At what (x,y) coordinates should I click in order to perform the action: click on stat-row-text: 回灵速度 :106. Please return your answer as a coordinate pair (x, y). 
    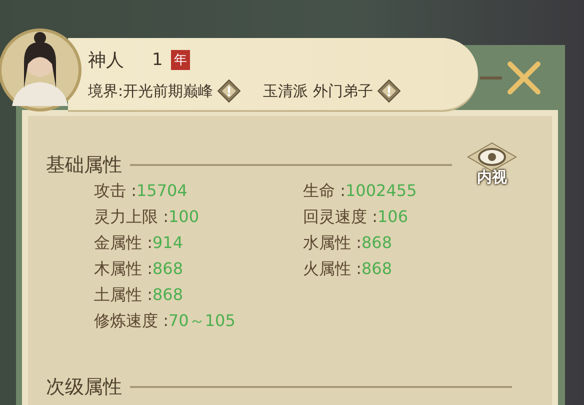
    Looking at the image, I should click on (356, 217).